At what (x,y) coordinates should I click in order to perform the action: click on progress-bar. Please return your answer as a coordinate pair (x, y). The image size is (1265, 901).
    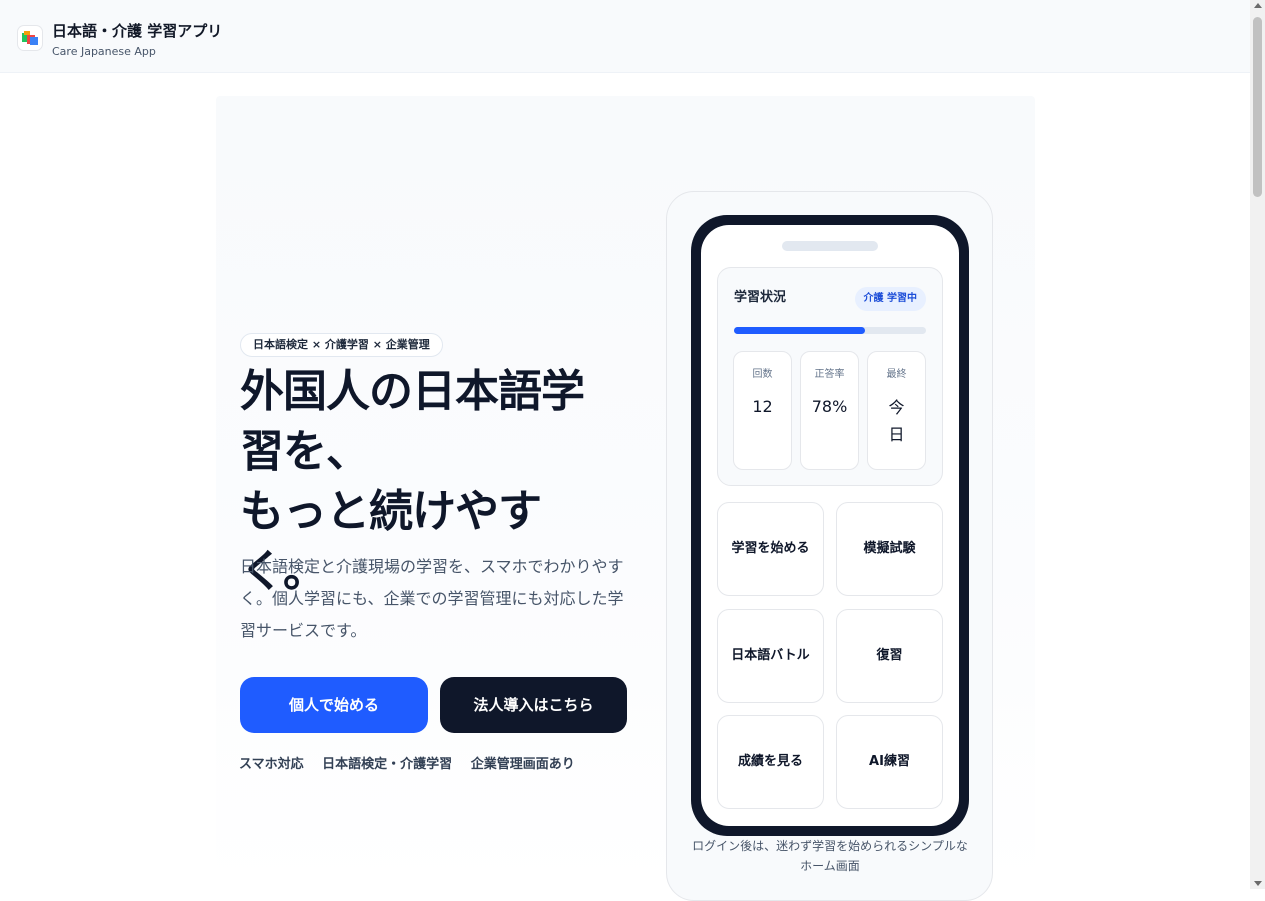
    Looking at the image, I should click on (830, 330).